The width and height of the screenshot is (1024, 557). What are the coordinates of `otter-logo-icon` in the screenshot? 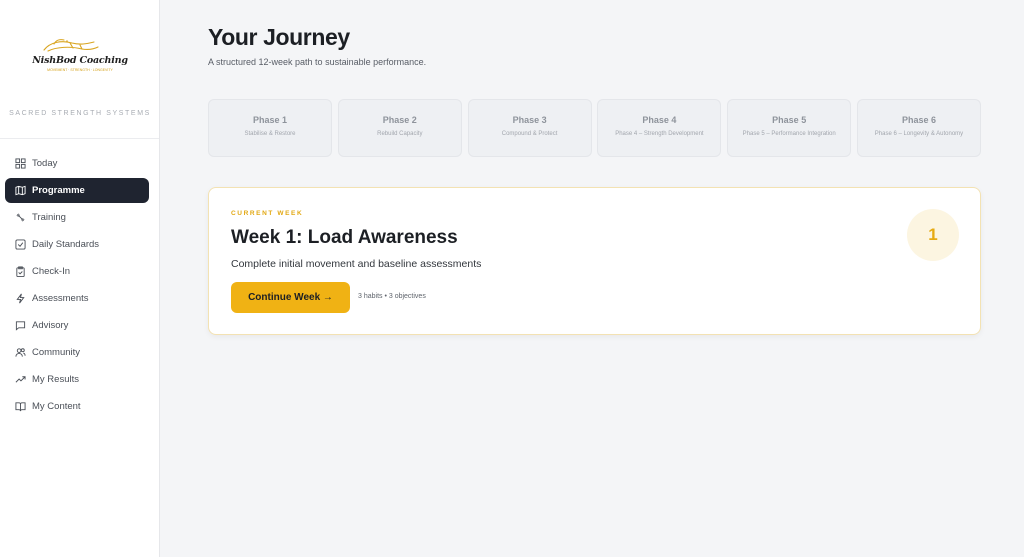 It's located at (71, 45).